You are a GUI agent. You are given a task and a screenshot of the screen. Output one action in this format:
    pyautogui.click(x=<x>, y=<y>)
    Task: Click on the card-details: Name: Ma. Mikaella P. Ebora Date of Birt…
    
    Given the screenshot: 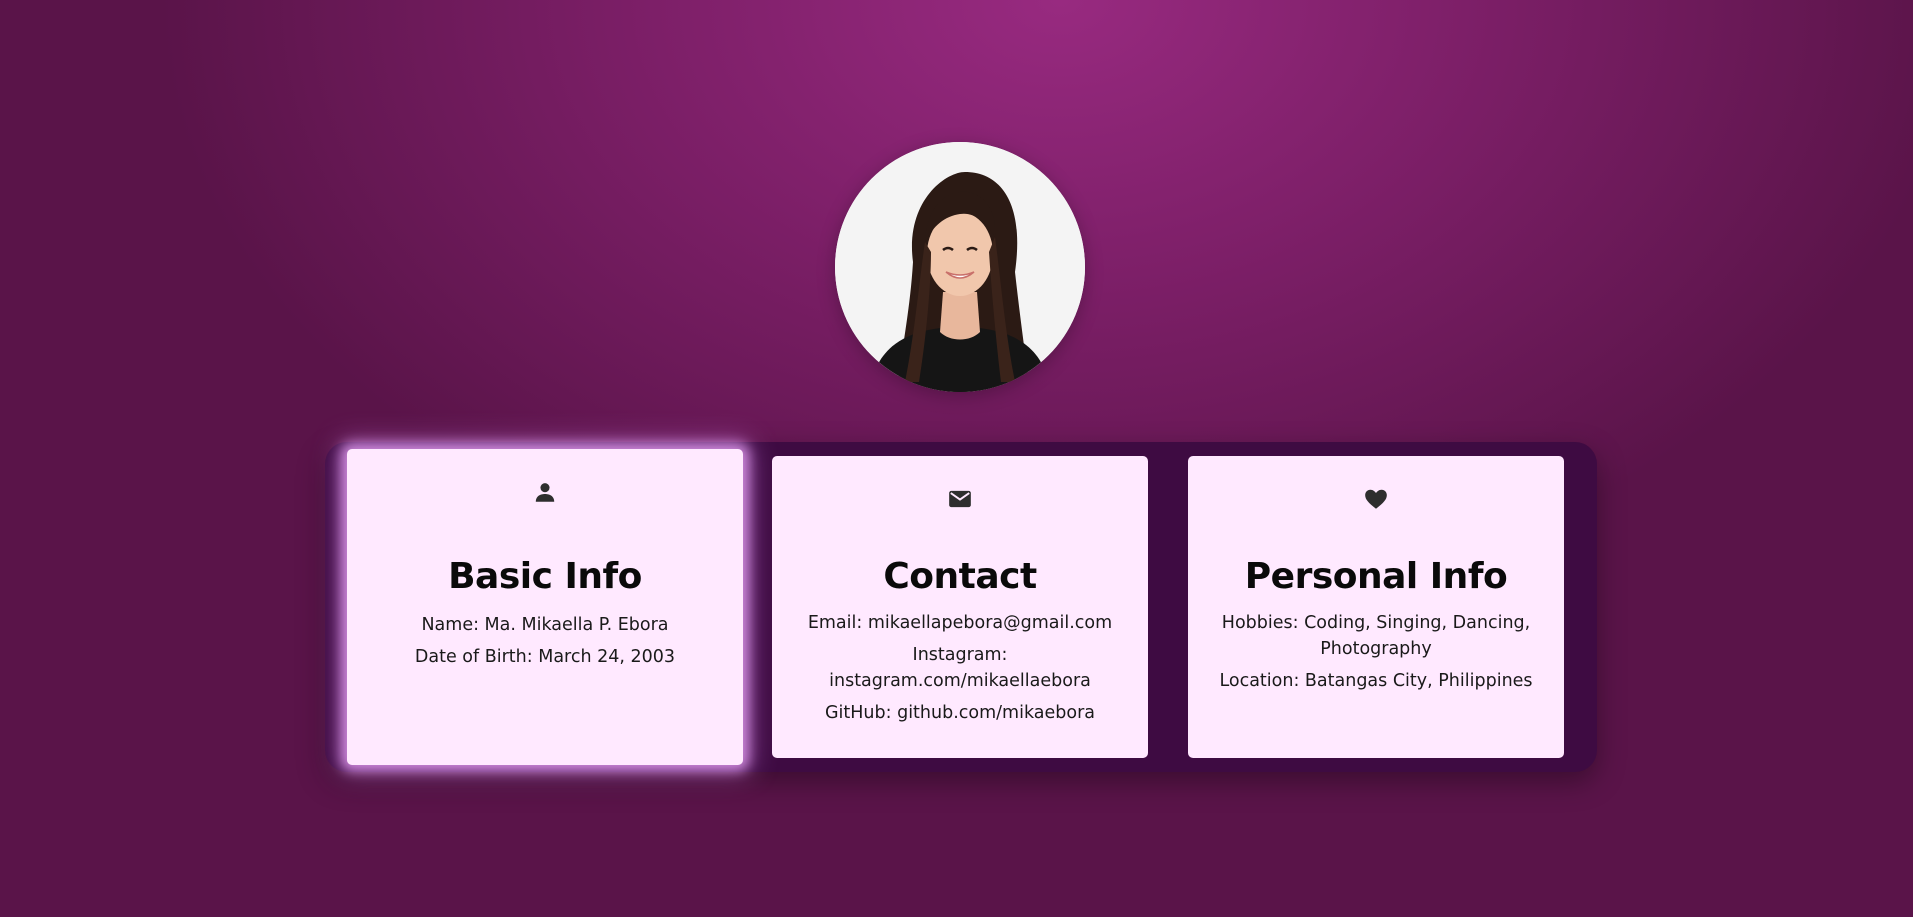 What is the action you would take?
    pyautogui.click(x=545, y=644)
    